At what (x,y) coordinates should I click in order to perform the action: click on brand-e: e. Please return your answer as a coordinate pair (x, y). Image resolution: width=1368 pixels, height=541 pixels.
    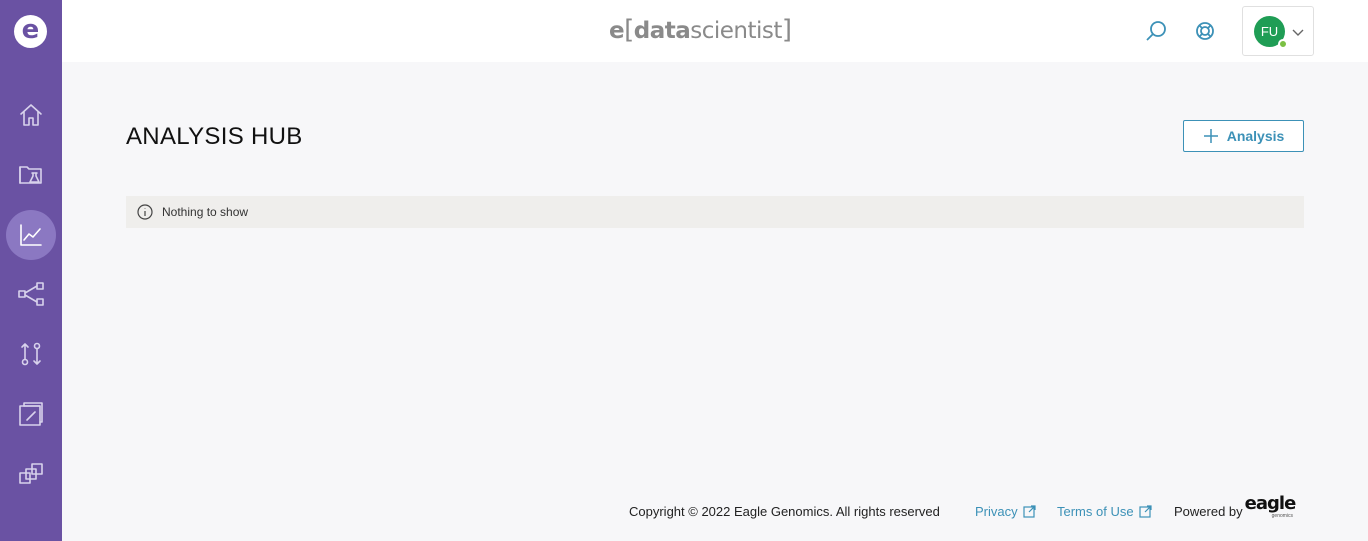
    Looking at the image, I should click on (617, 31).